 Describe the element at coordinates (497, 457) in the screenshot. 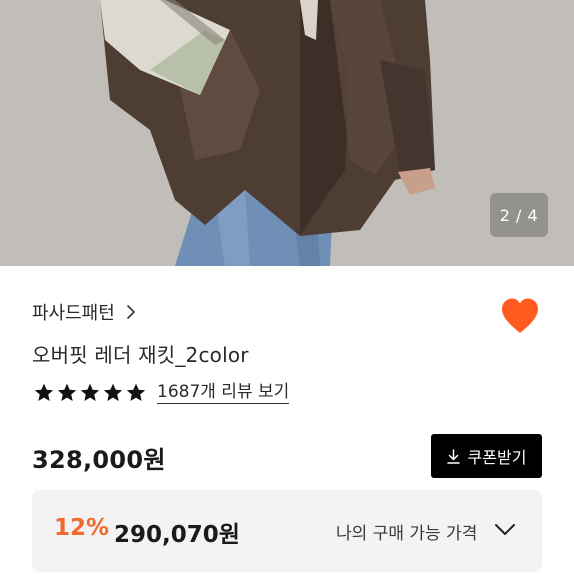

I see `coupon-button-label: 쿠폰받기` at that location.